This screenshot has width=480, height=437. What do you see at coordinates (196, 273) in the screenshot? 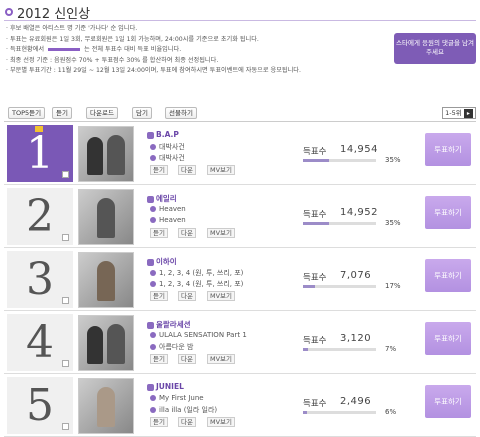
I see `album-title: 1, 2, 3, 4 (원, 투, 쓰리, 포)` at bounding box center [196, 273].